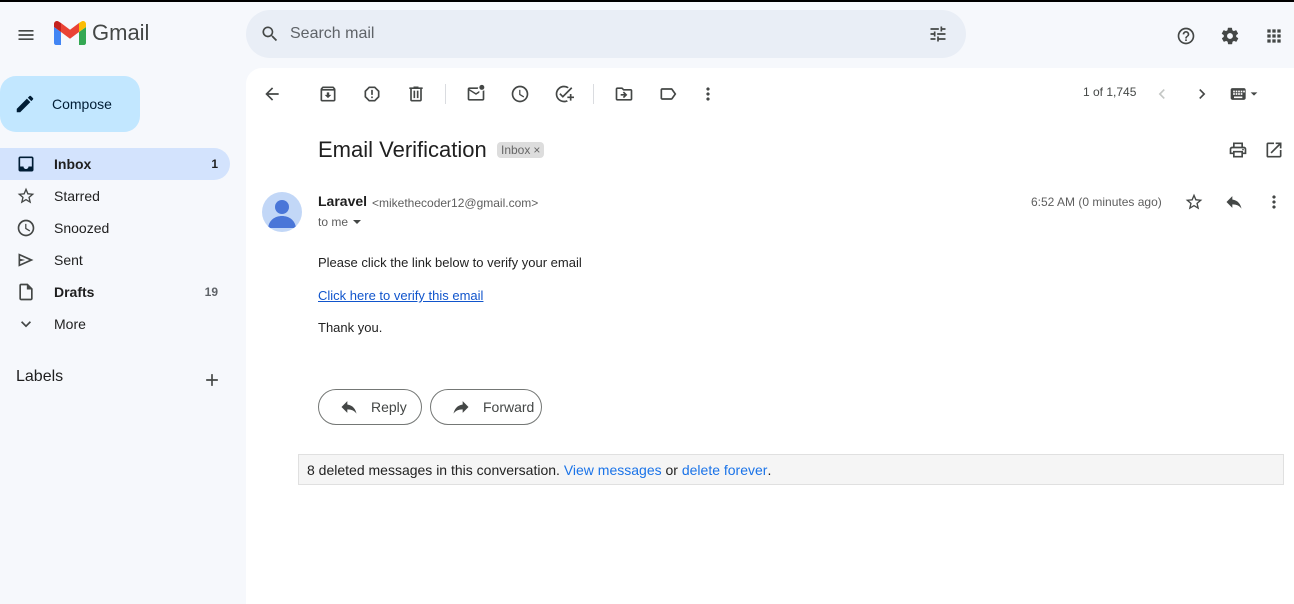 The width and height of the screenshot is (1294, 604). What do you see at coordinates (461, 407) in the screenshot?
I see `forward-arrow-icon` at bounding box center [461, 407].